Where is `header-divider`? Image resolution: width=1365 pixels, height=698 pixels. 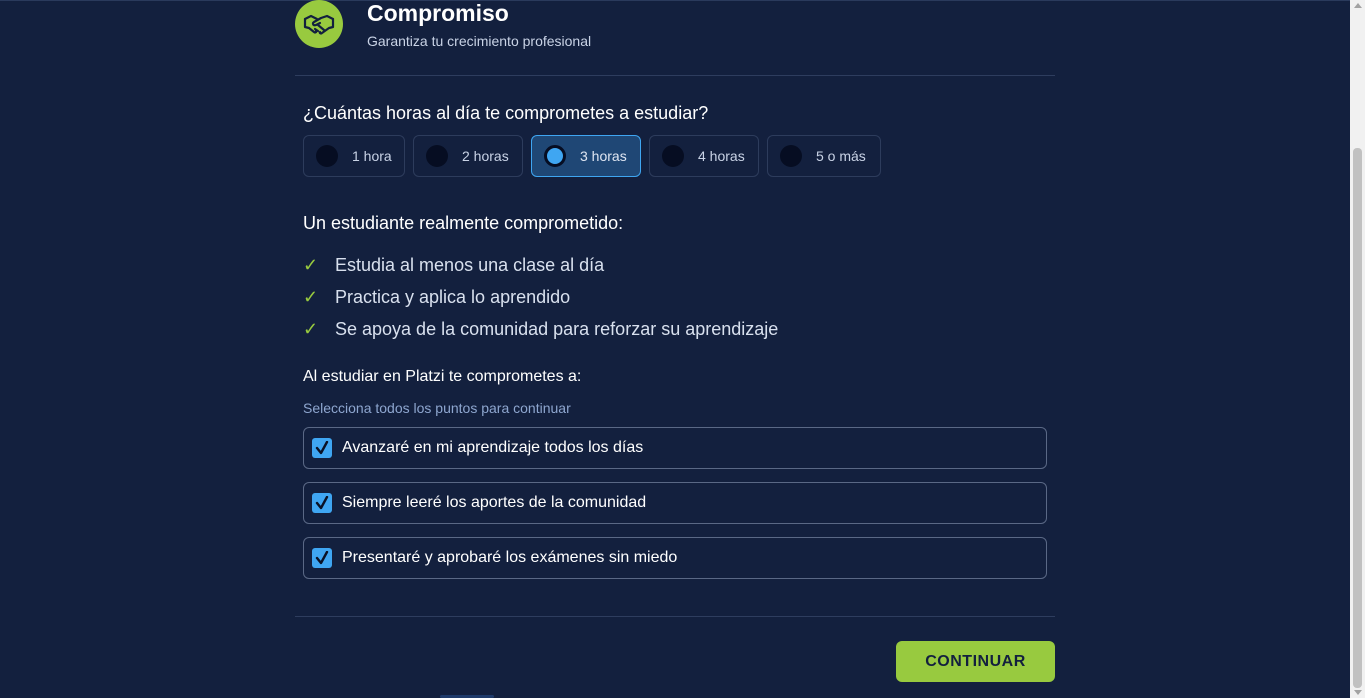
header-divider is located at coordinates (675, 75).